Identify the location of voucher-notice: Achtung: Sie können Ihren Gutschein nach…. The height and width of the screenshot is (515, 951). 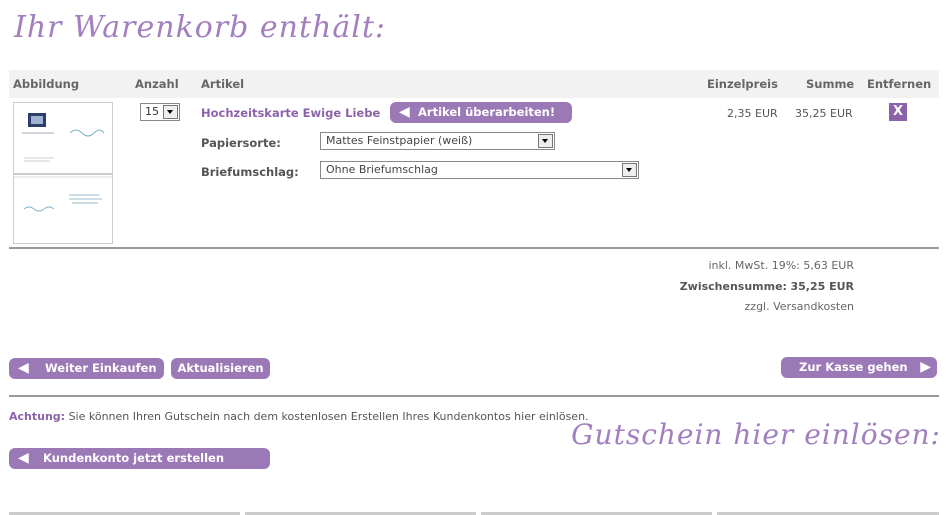
(299, 416).